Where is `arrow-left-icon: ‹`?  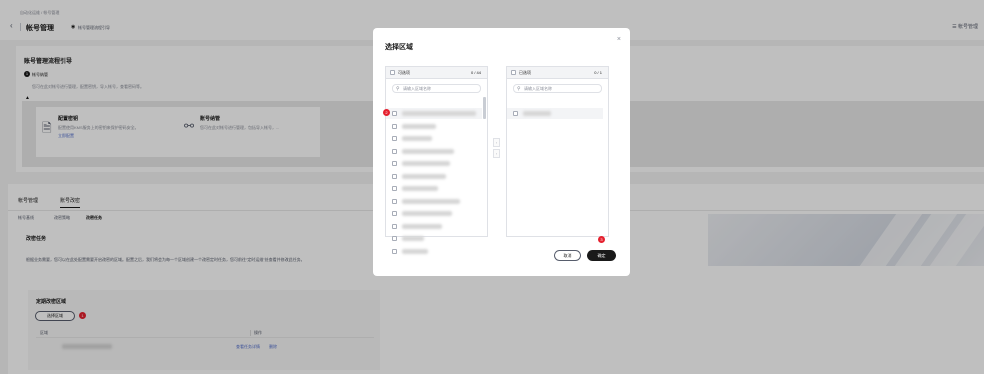 arrow-left-icon: ‹ is located at coordinates (496, 153).